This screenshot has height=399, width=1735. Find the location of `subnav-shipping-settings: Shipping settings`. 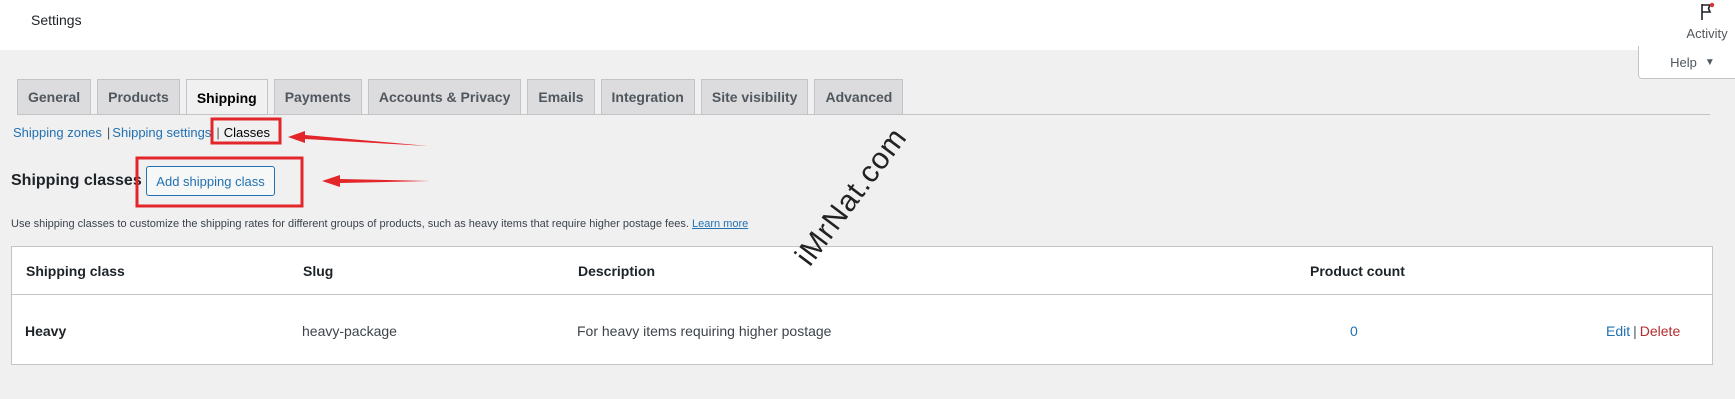

subnav-shipping-settings: Shipping settings is located at coordinates (161, 132).